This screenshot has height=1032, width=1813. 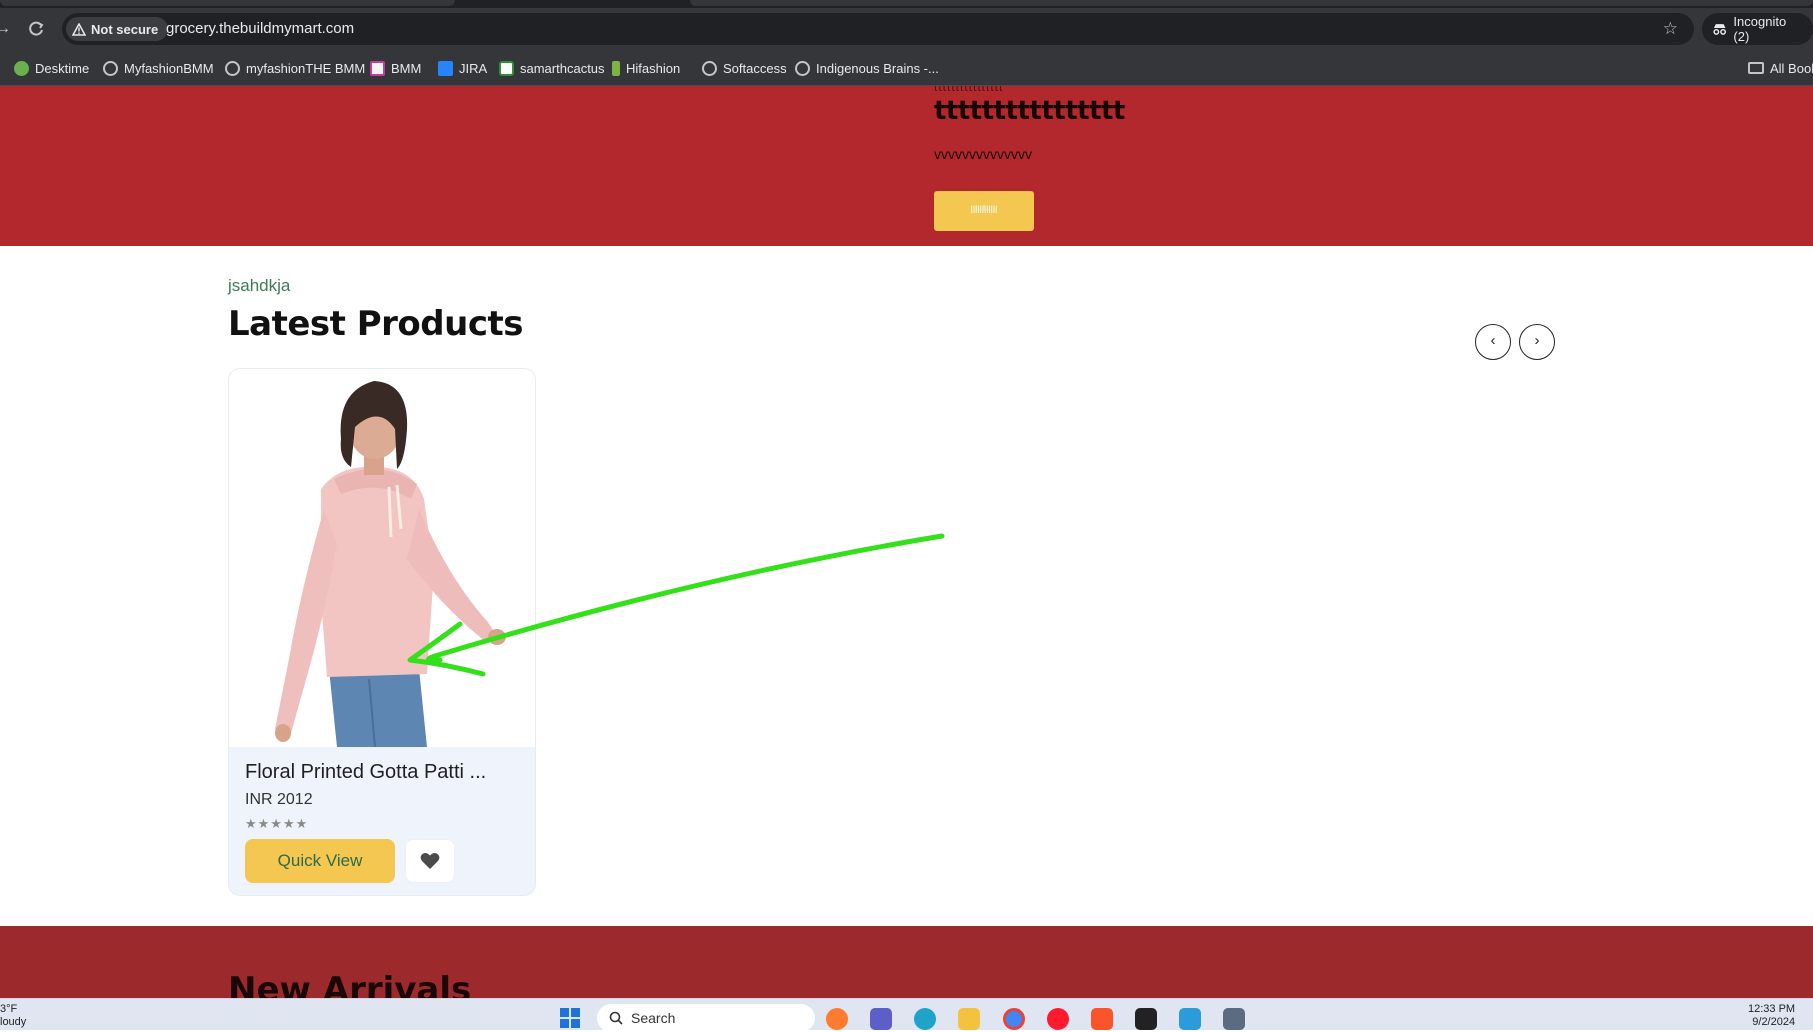 What do you see at coordinates (616, 1018) in the screenshot?
I see `search-icon` at bounding box center [616, 1018].